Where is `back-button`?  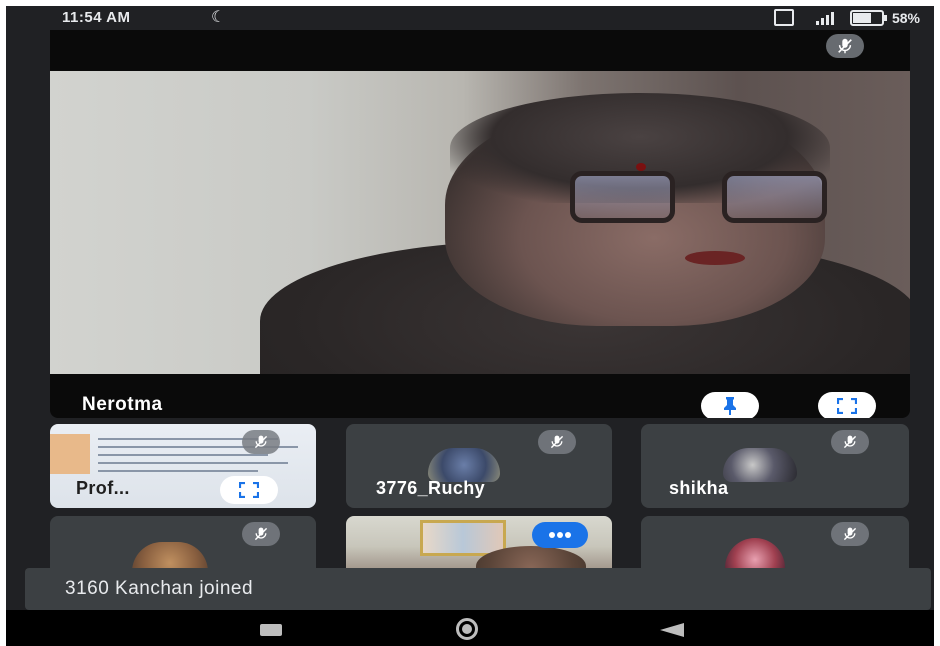
back-button is located at coordinates (672, 630).